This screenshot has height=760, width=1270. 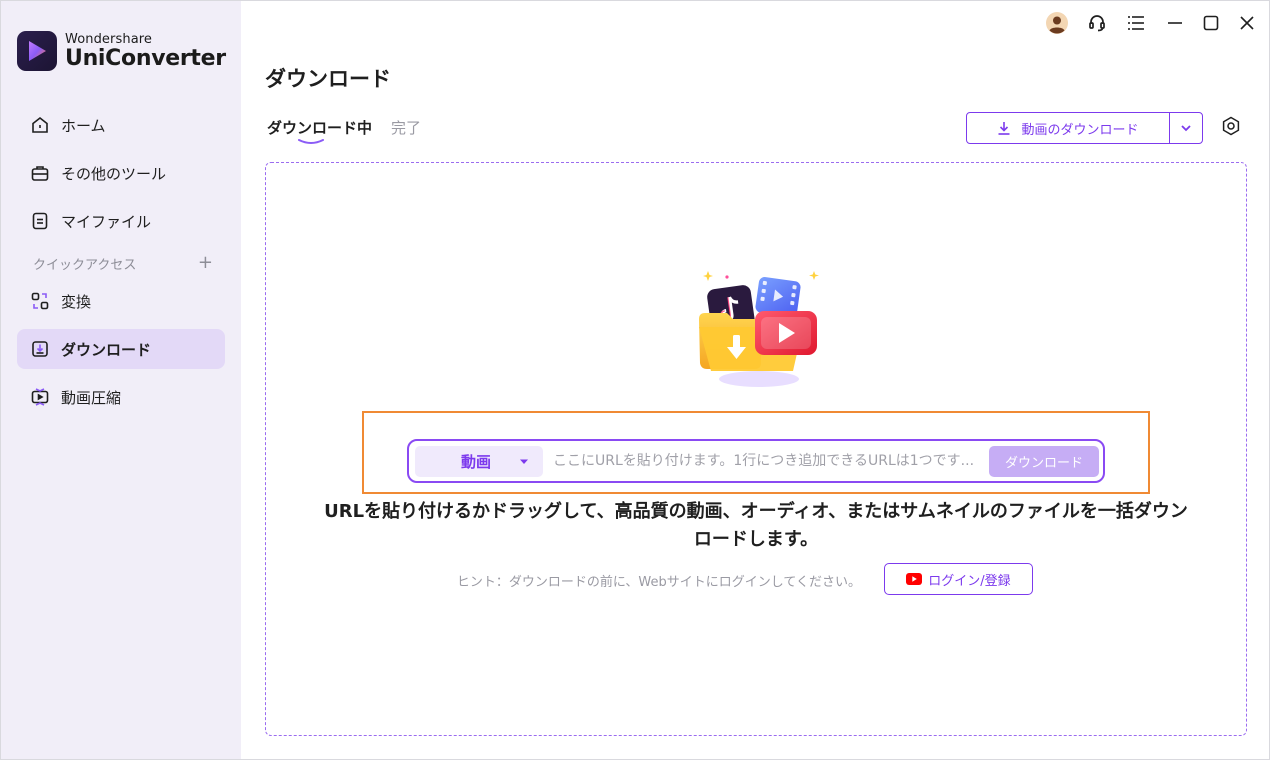 I want to click on uniconverter-logo-icon, so click(x=37, y=51).